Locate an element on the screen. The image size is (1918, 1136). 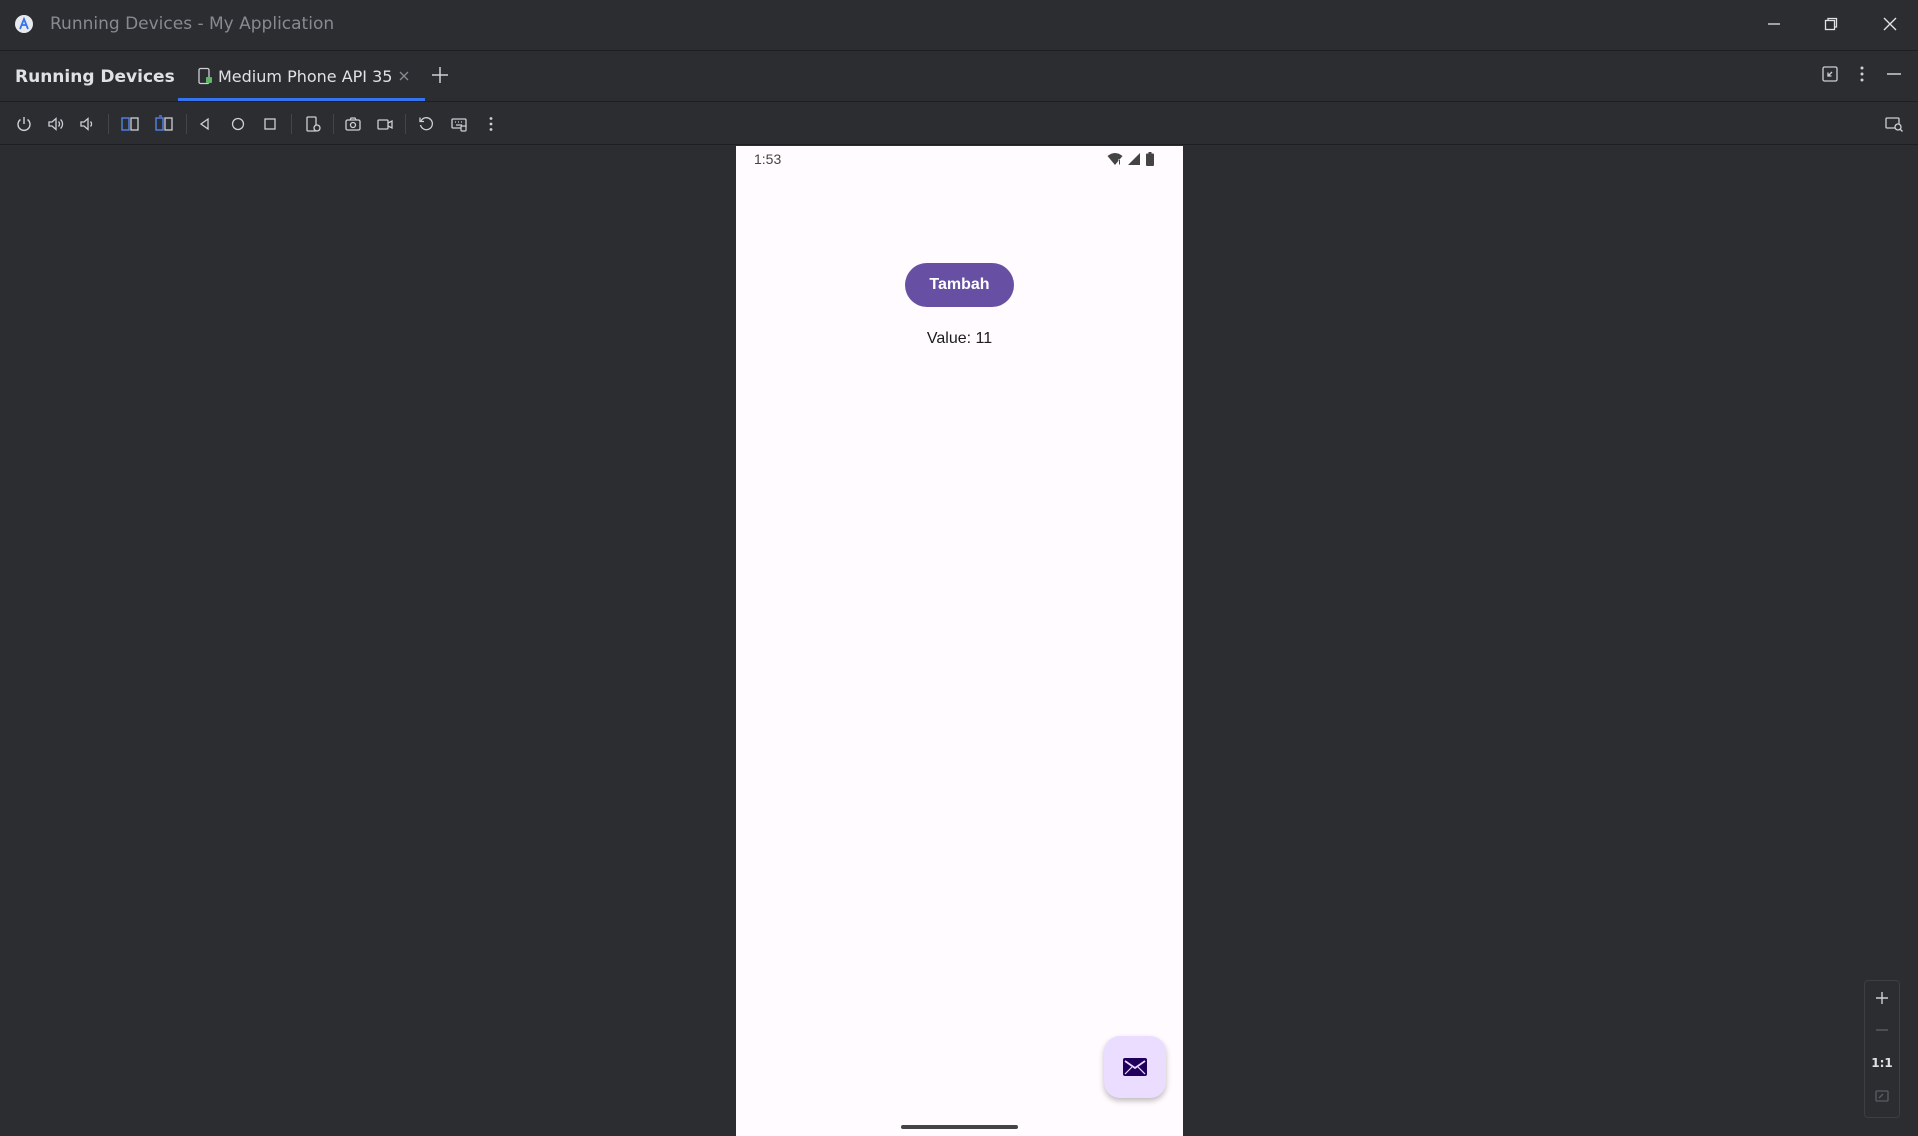
hide-panel-icon is located at coordinates (1894, 74).